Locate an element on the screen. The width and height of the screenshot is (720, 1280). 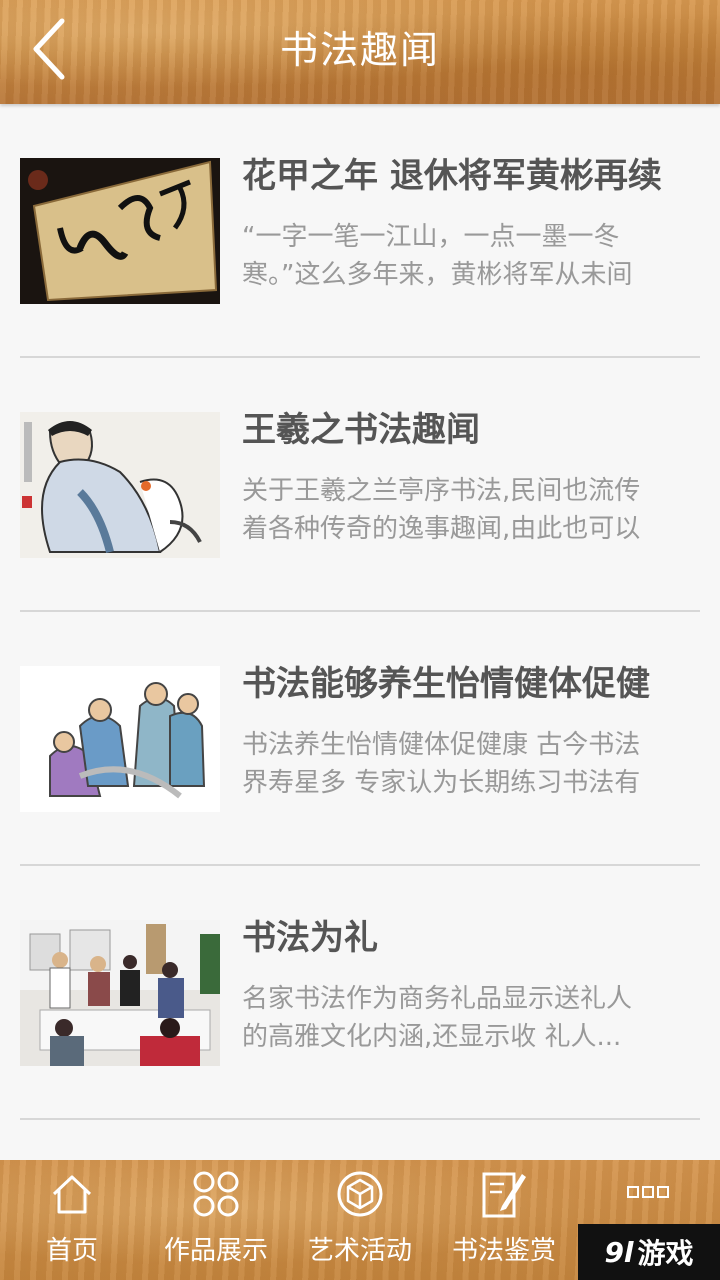
nav-label: 艺术活动 is located at coordinates (359, 1251).